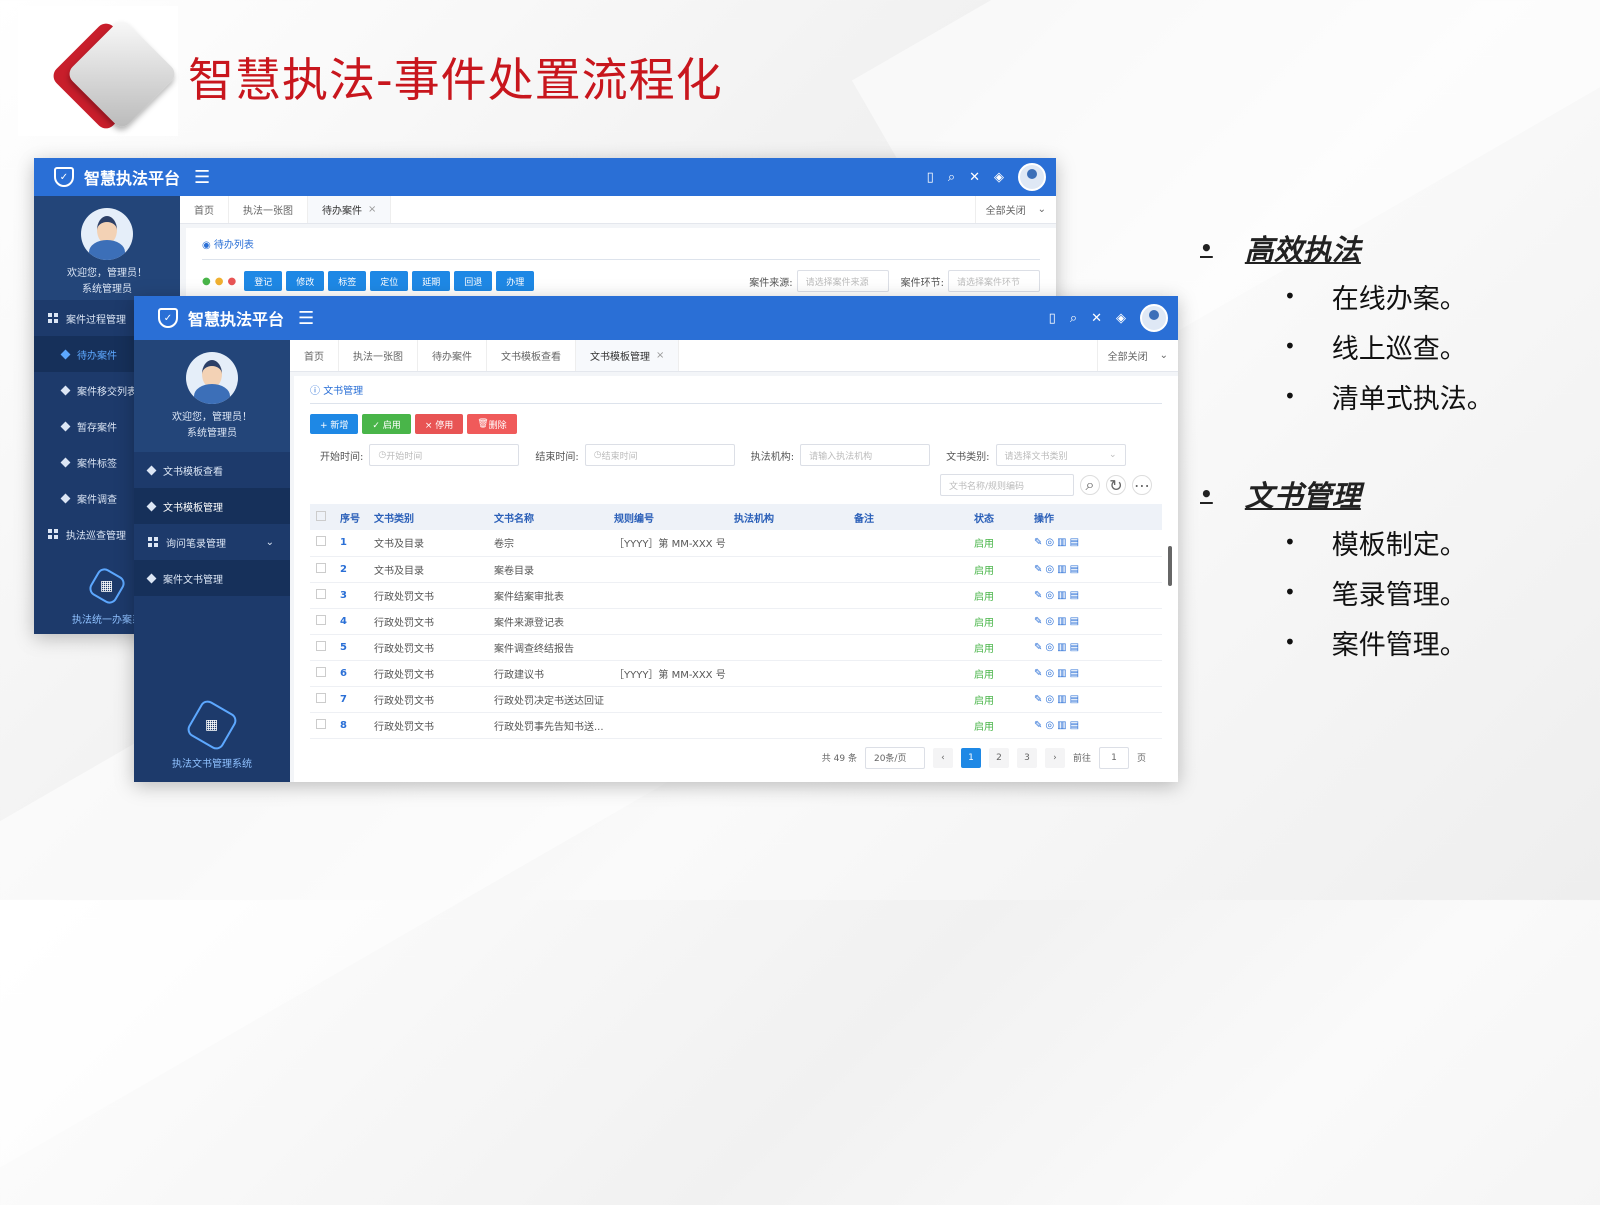 This screenshot has height=1205, width=1600. I want to click on delete-button: 🗑 删除, so click(492, 424).